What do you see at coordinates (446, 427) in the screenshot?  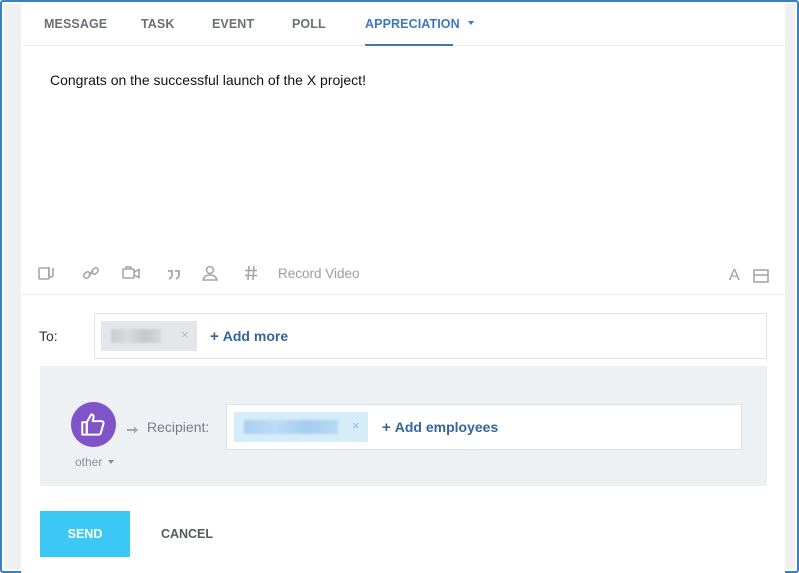 I see `add-employees-label: Add employees` at bounding box center [446, 427].